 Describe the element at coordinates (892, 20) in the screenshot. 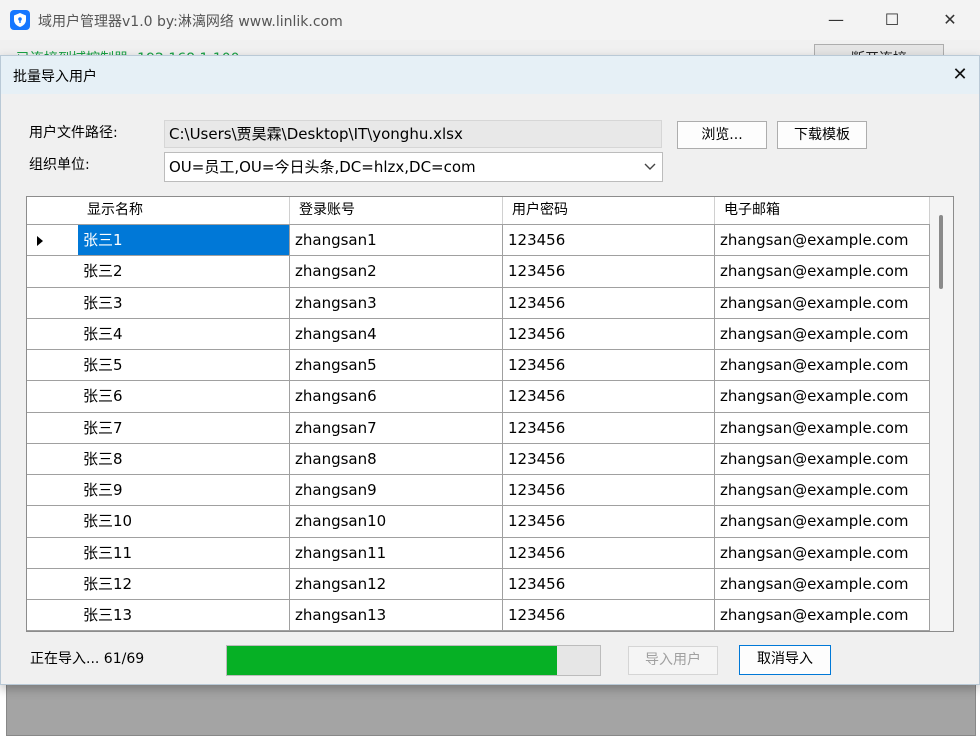

I see `maximize-button: ☐` at that location.